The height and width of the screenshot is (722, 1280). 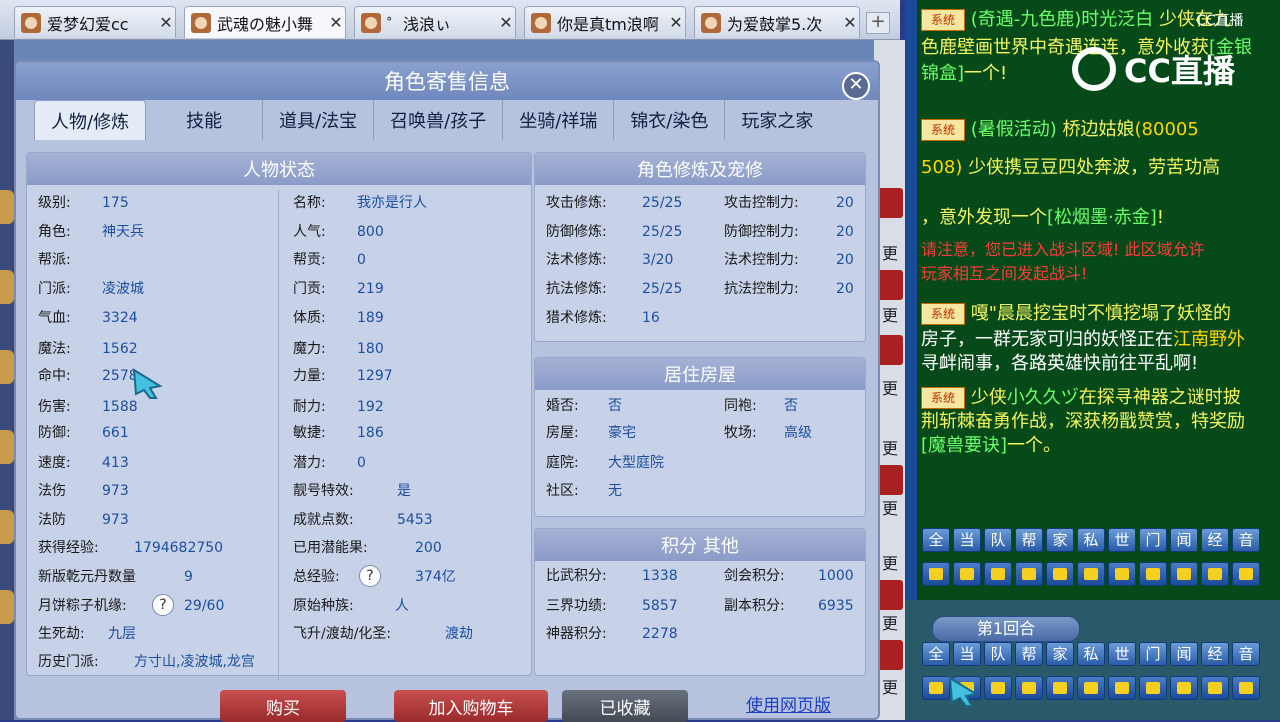 I want to click on tab-character: 人物/修炼, so click(x=90, y=120).